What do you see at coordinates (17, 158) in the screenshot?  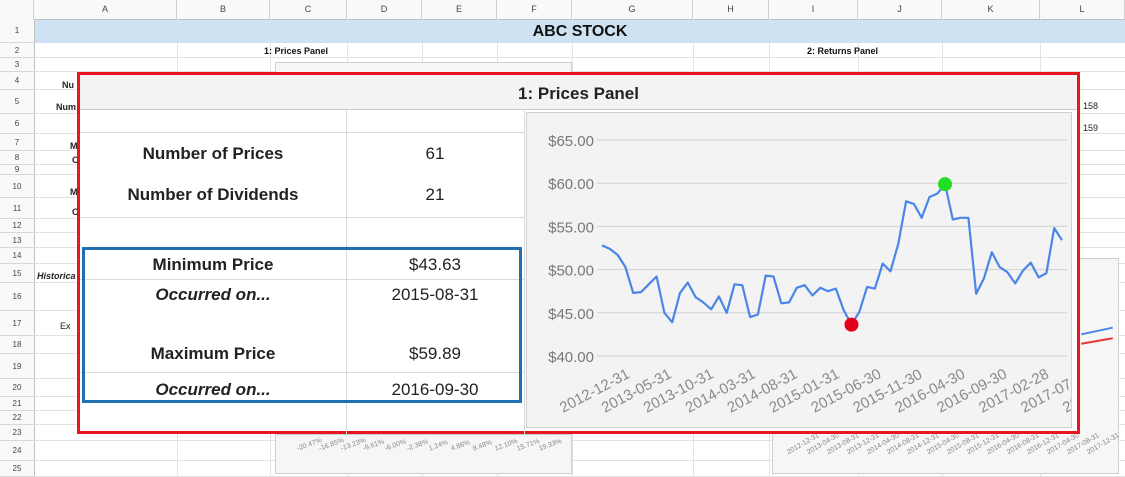 I see `row-header-8: 8` at bounding box center [17, 158].